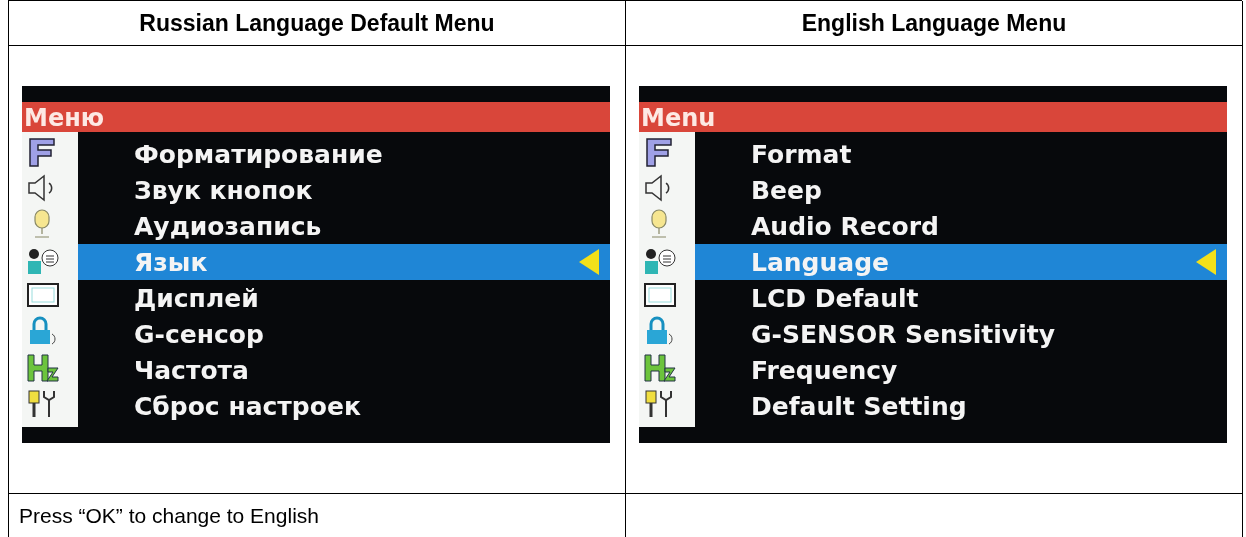  I want to click on menu-item: Дисплей, so click(344, 298).